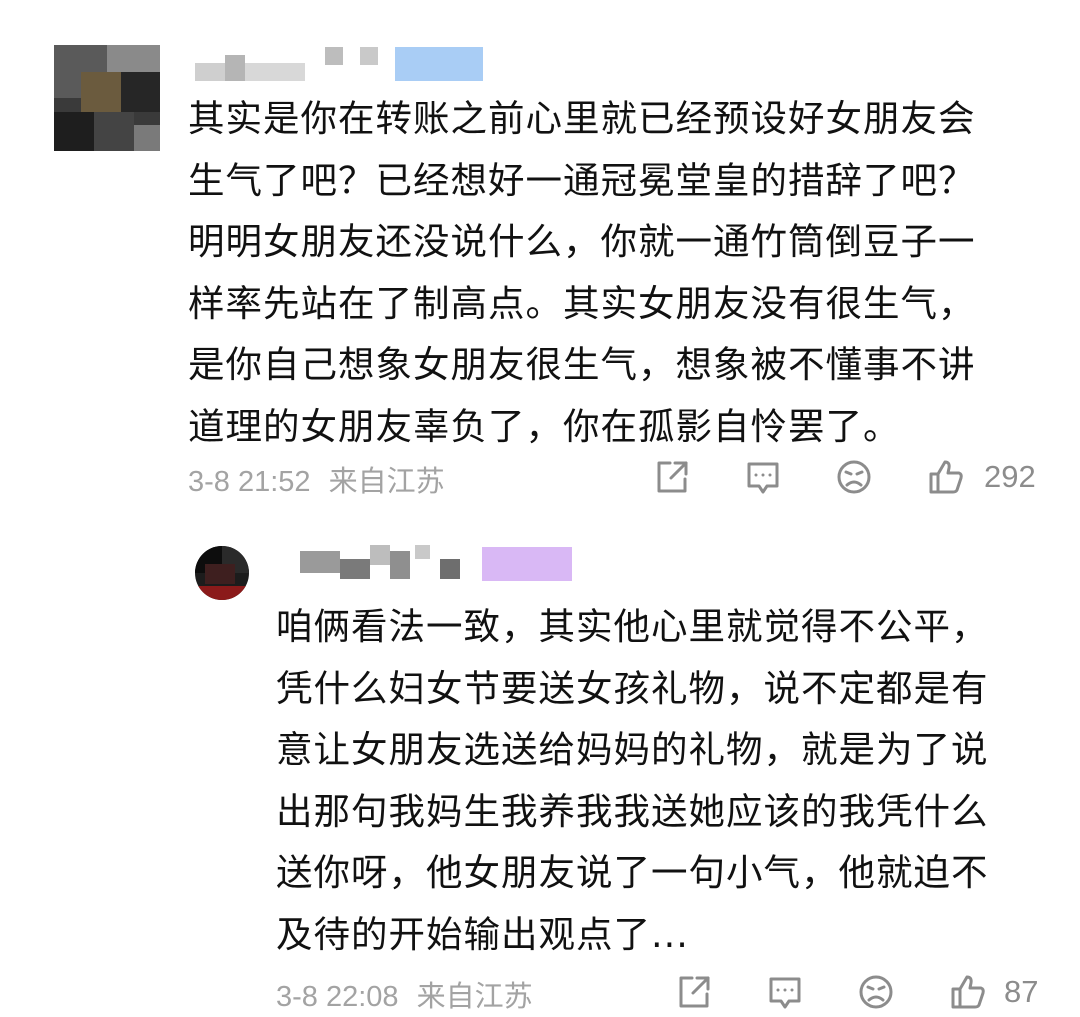  Describe the element at coordinates (249, 482) in the screenshot. I see `timestamp: 3-8 21:52` at that location.